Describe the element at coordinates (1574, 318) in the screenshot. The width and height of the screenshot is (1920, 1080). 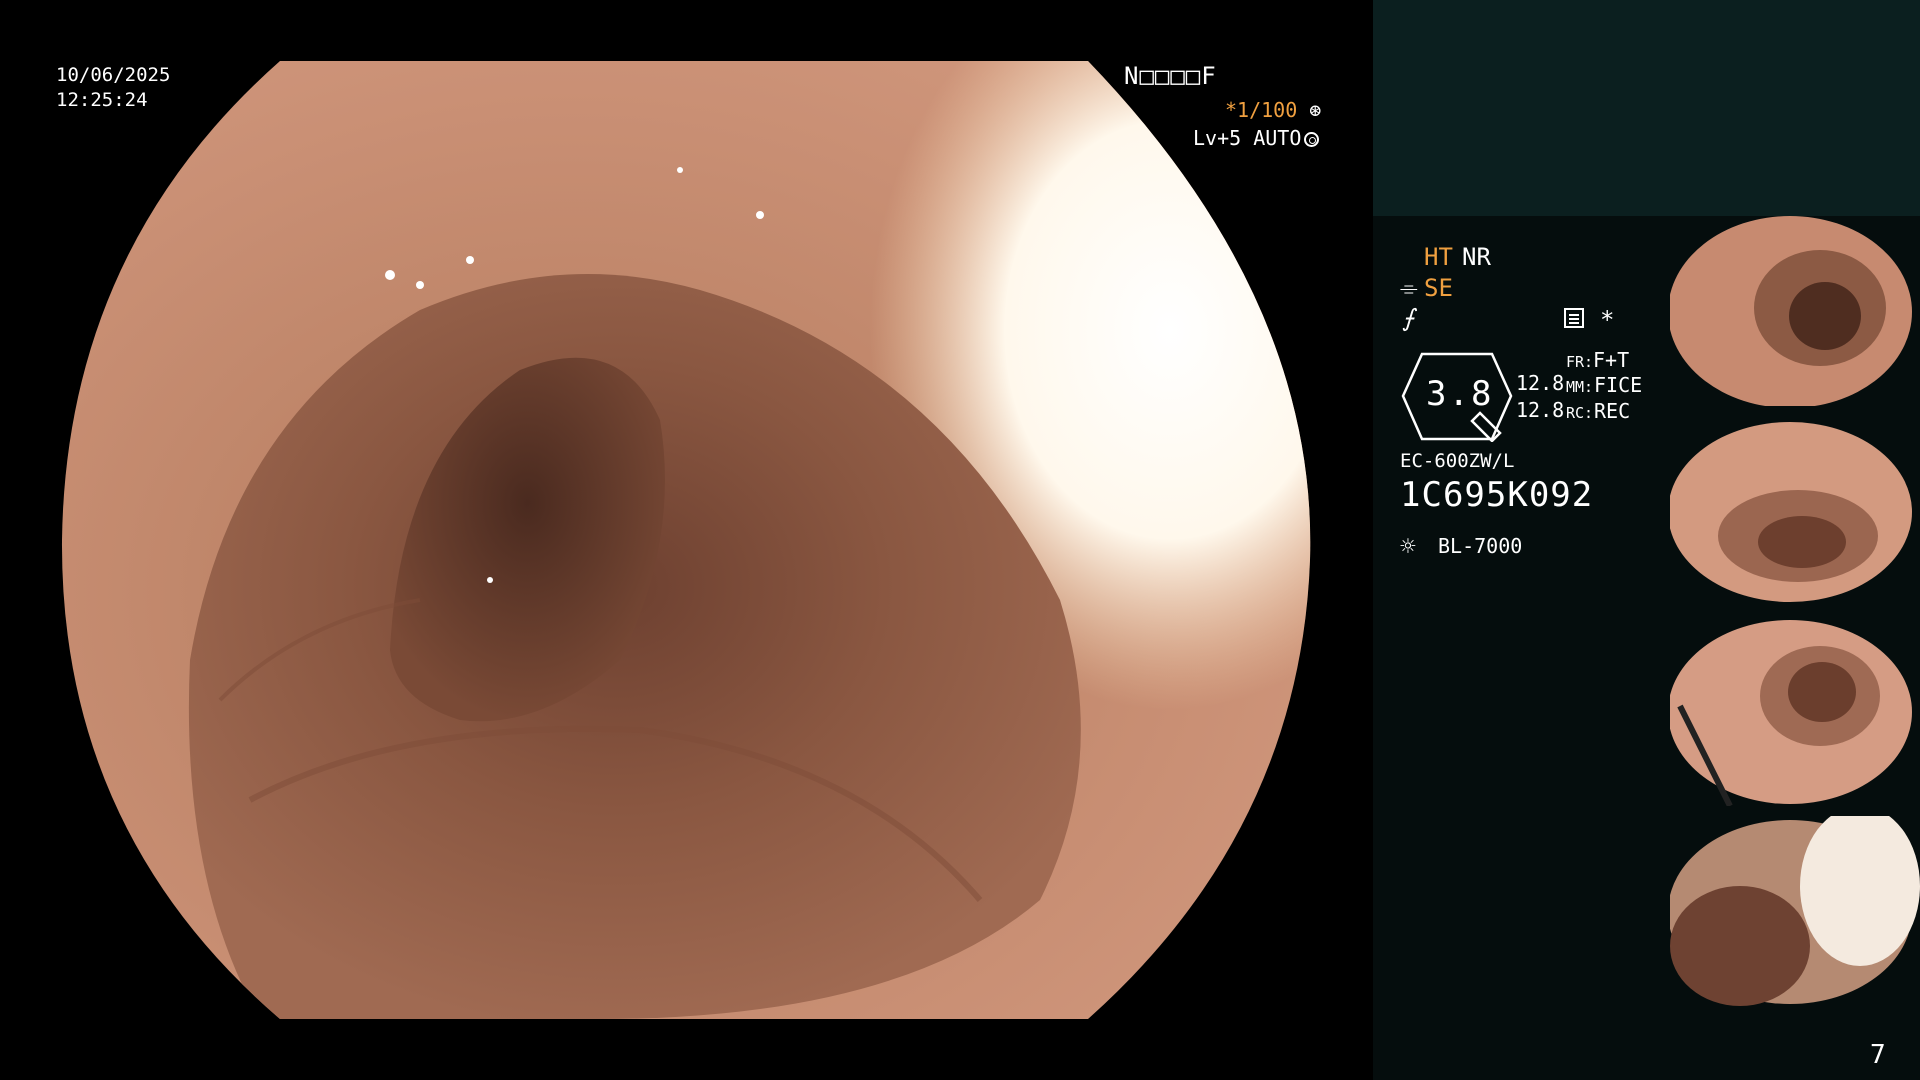
I see `memo-icon` at that location.